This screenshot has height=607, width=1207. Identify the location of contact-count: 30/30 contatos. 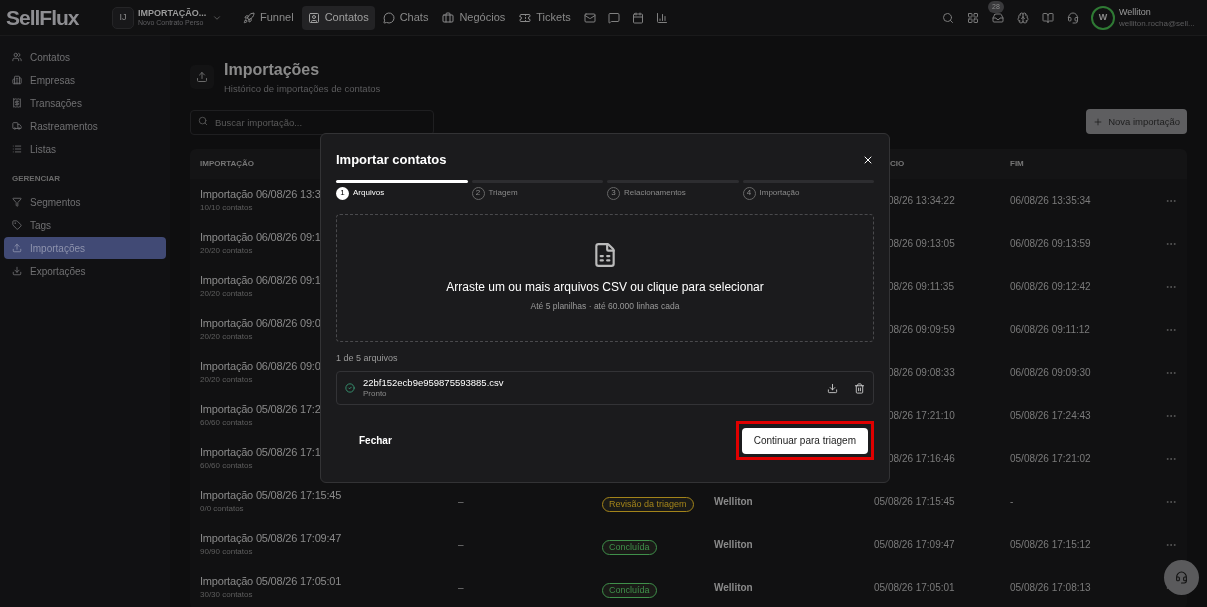
(226, 594).